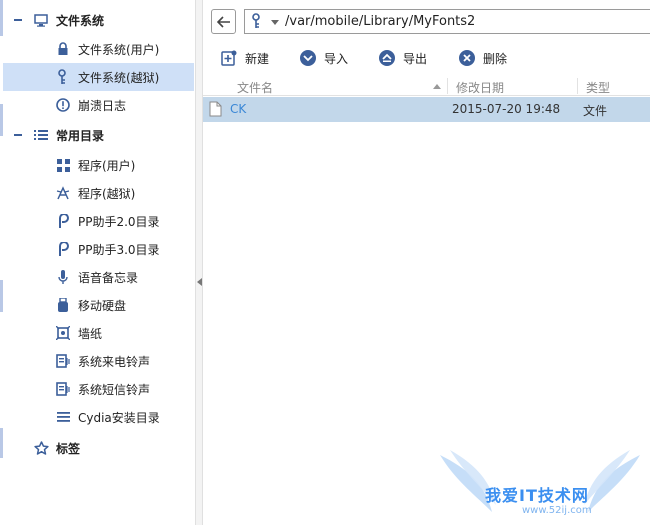 The image size is (650, 525). I want to click on section-label: 标签, so click(68, 448).